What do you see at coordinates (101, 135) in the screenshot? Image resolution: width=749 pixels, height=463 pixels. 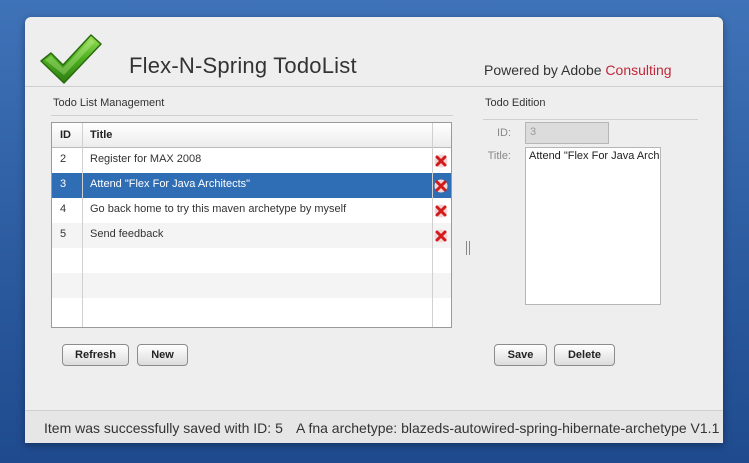 I see `column-header-title: Title` at bounding box center [101, 135].